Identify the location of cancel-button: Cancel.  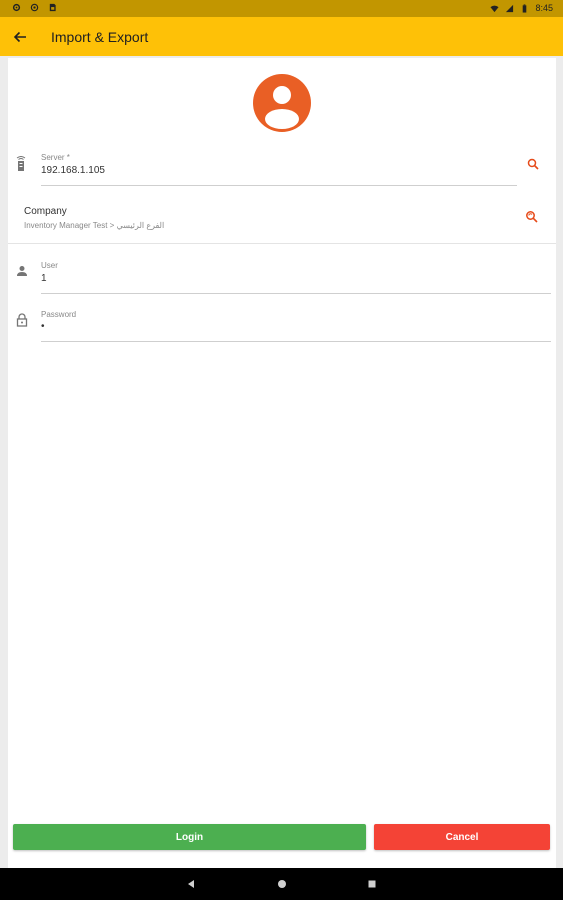
(462, 837).